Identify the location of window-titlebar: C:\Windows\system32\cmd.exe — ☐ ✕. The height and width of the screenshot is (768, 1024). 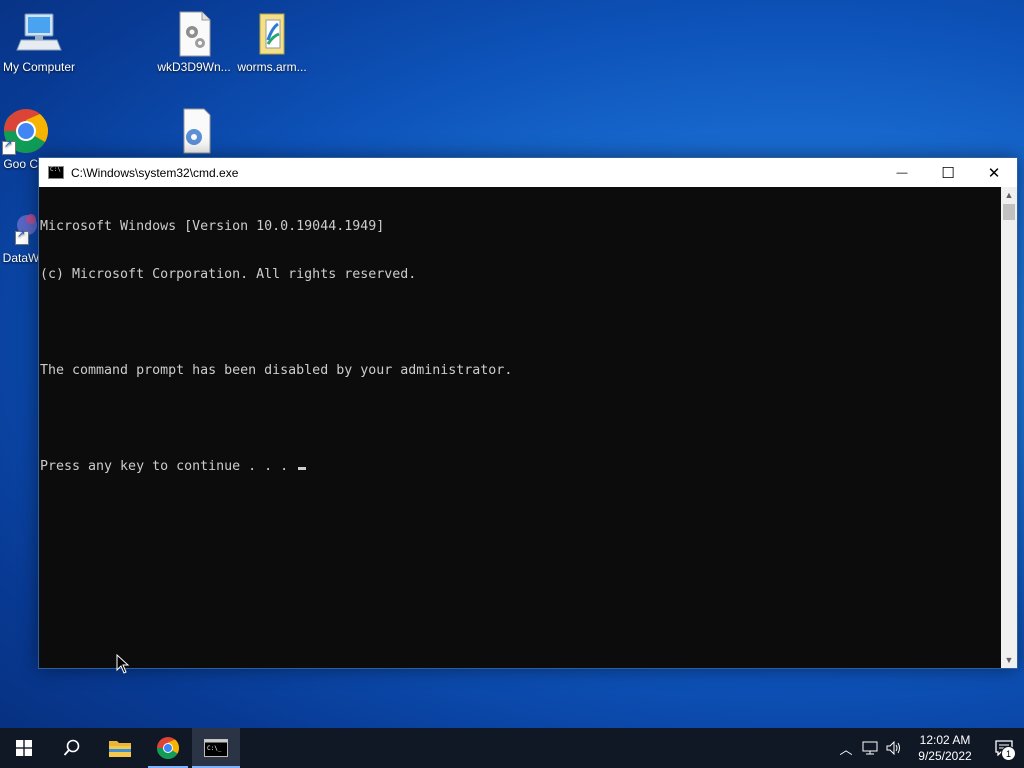
(528, 172).